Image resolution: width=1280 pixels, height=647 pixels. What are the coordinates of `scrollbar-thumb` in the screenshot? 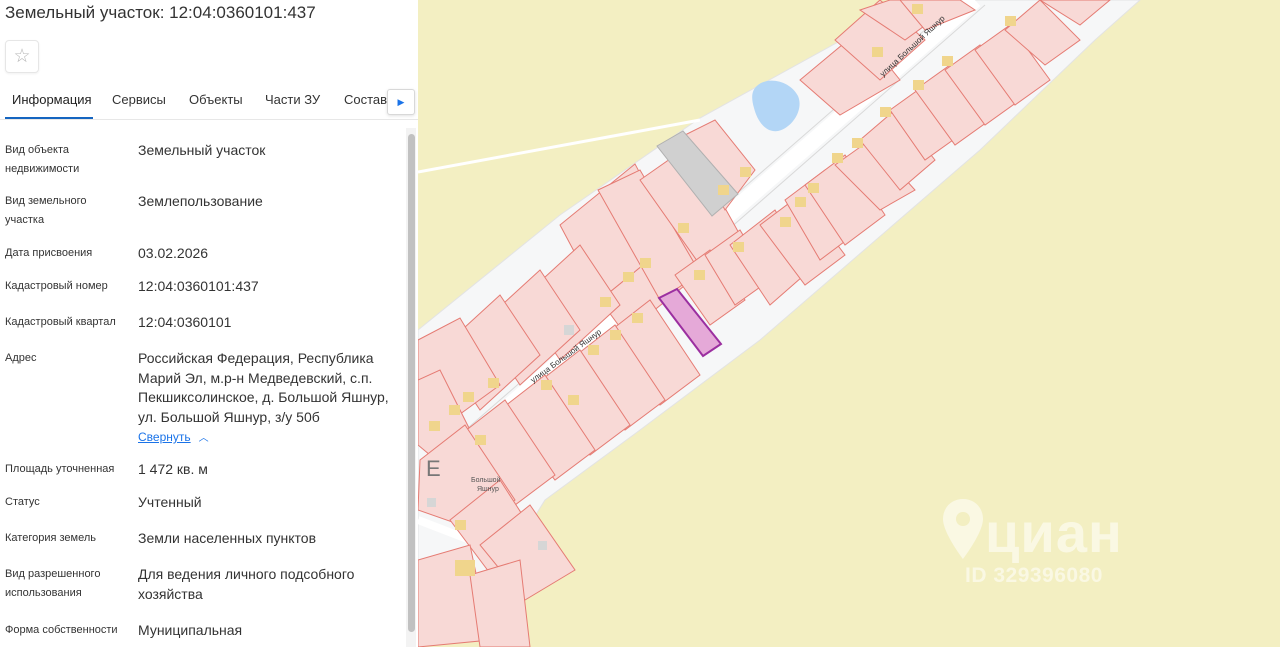 It's located at (411, 383).